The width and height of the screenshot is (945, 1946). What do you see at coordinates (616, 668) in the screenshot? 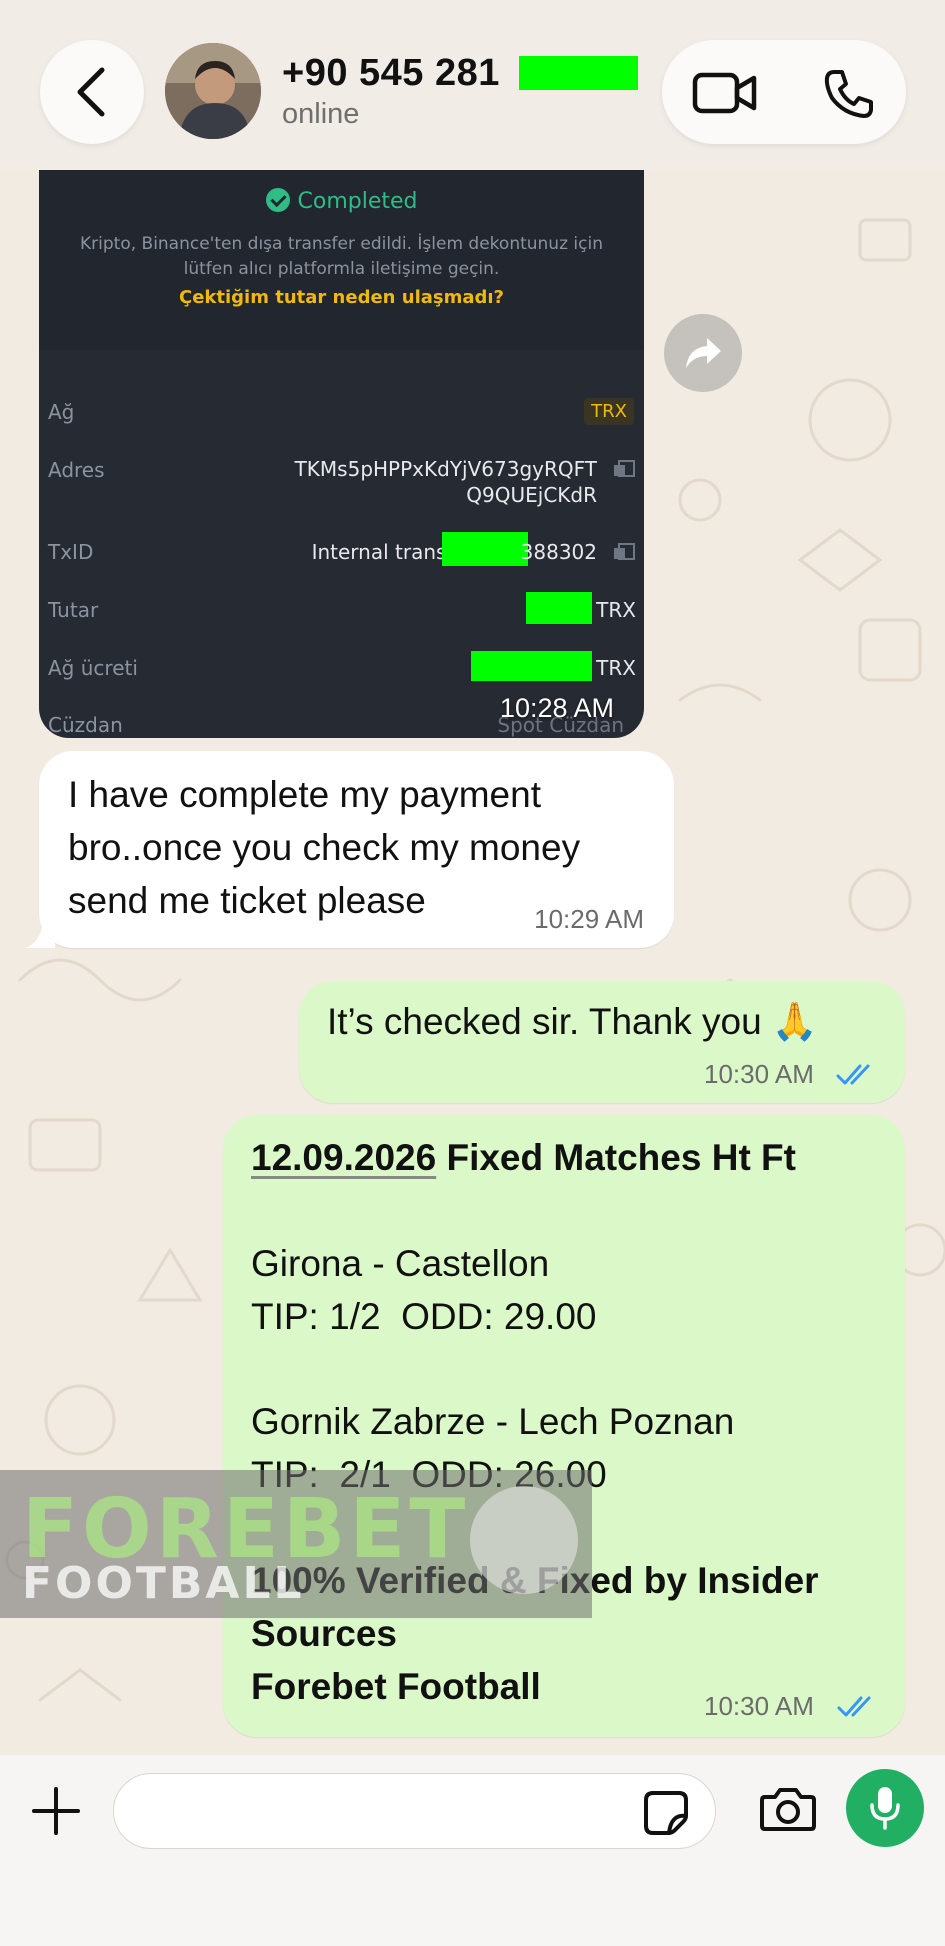
I see `fee-unit: TRX` at bounding box center [616, 668].